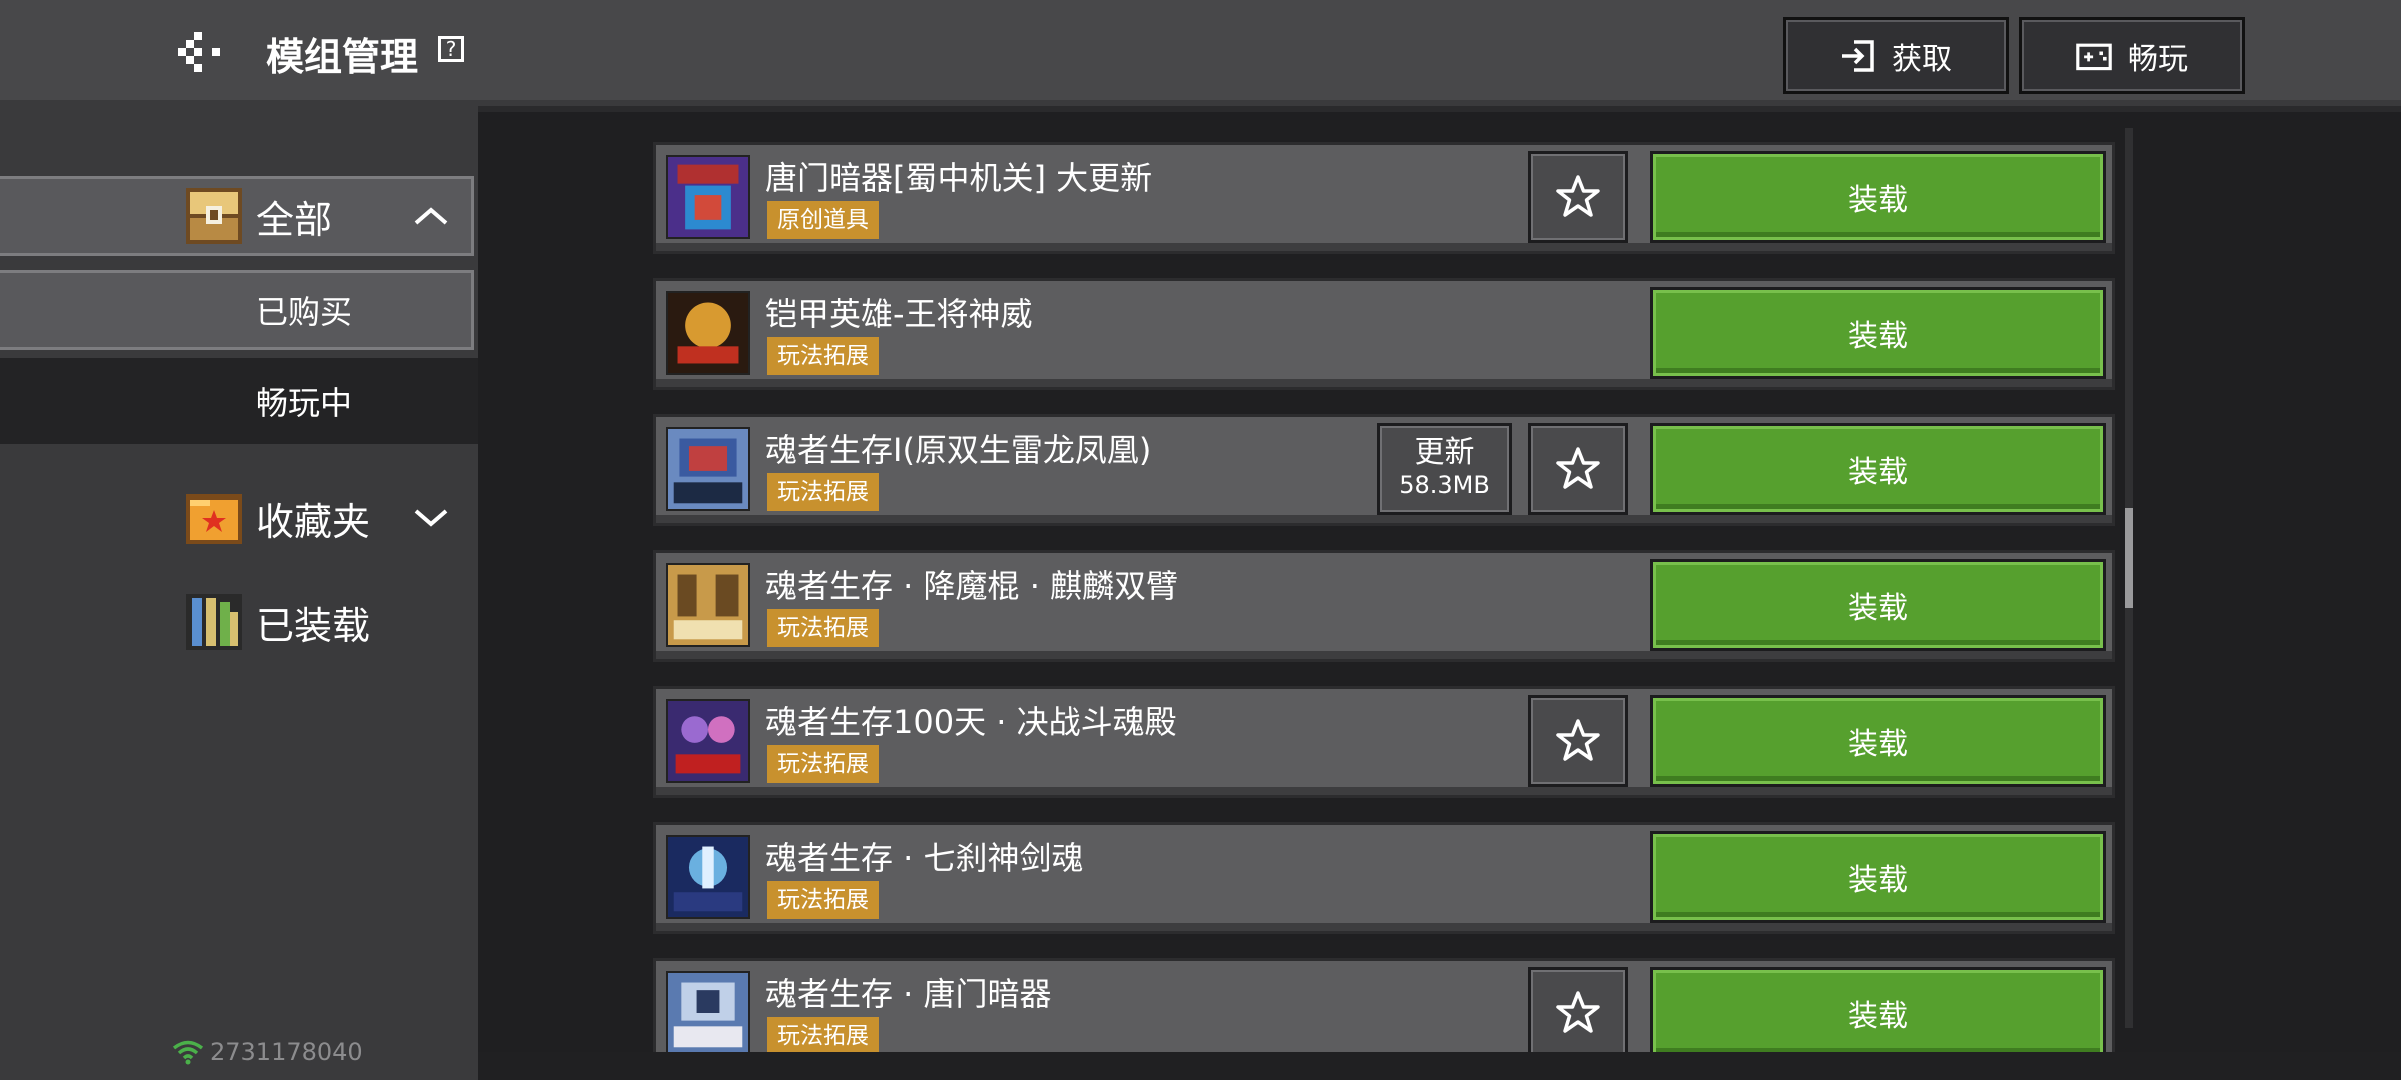  Describe the element at coordinates (1384, 742) in the screenshot. I see `mod-row: 魂者生存100天 · 决战斗魂殿 玩法拓展 装载` at that location.